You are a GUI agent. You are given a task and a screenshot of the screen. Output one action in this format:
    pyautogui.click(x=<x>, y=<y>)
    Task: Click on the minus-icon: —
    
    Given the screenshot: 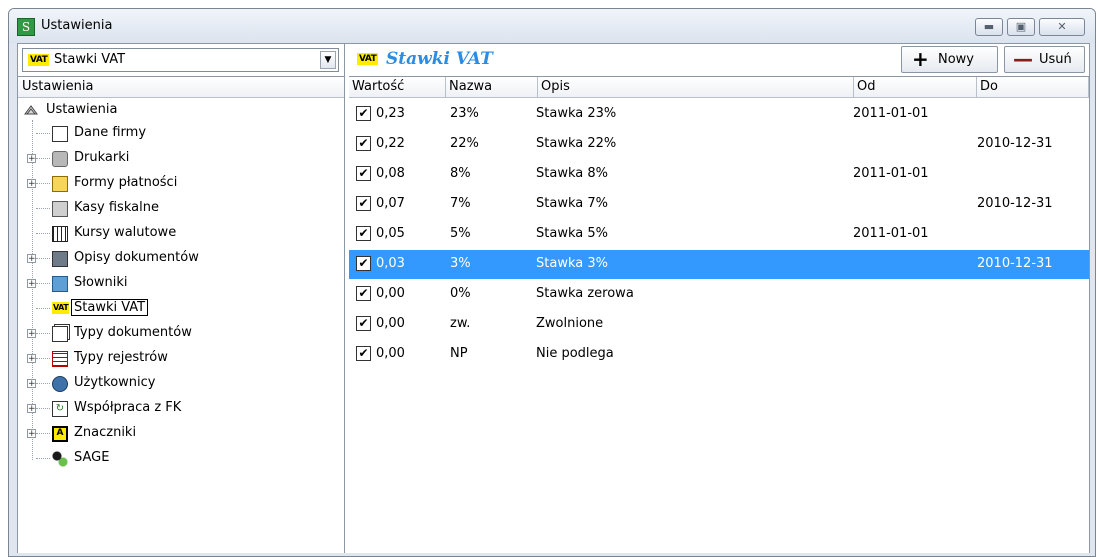 What is the action you would take?
    pyautogui.click(x=1023, y=59)
    